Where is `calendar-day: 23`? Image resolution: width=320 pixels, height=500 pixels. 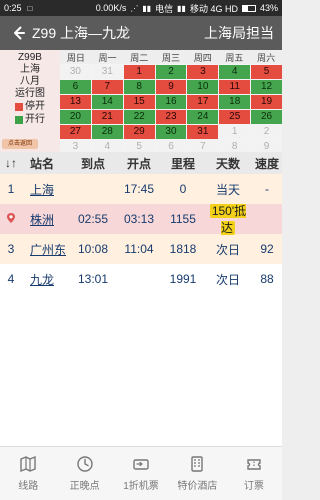
calendar-day: 23 is located at coordinates (171, 117).